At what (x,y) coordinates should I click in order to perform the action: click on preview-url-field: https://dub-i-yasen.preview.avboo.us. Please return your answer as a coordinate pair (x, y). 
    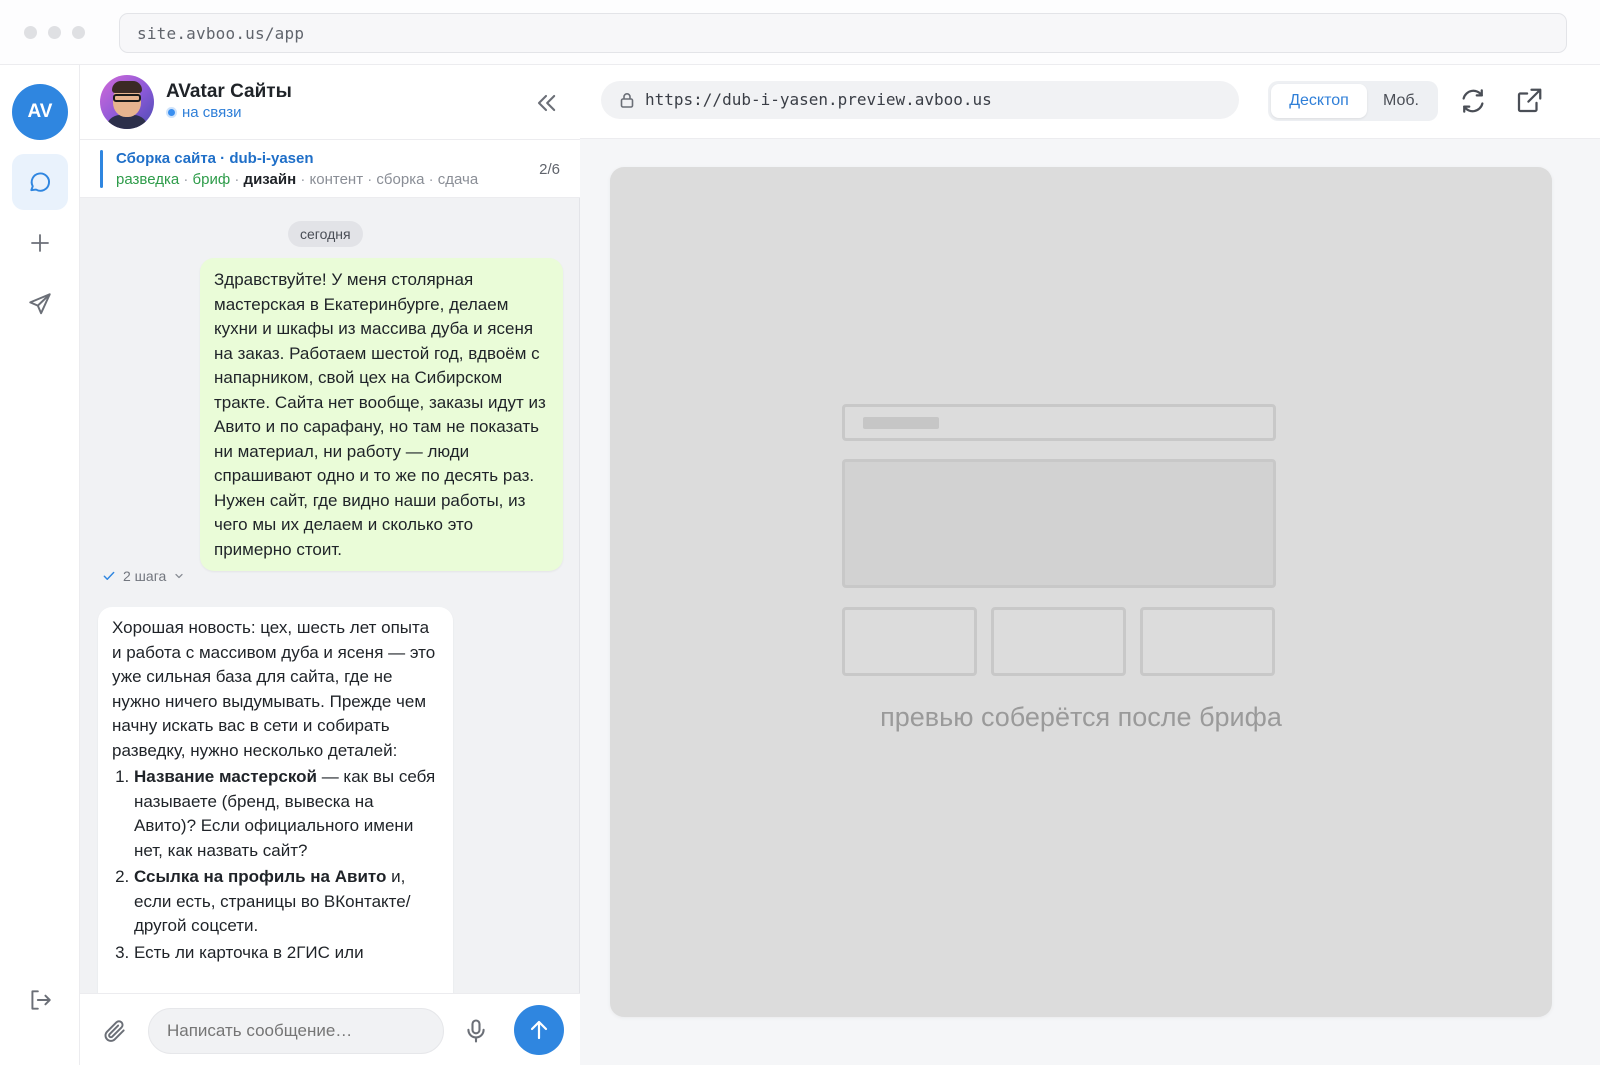
    Looking at the image, I should click on (920, 100).